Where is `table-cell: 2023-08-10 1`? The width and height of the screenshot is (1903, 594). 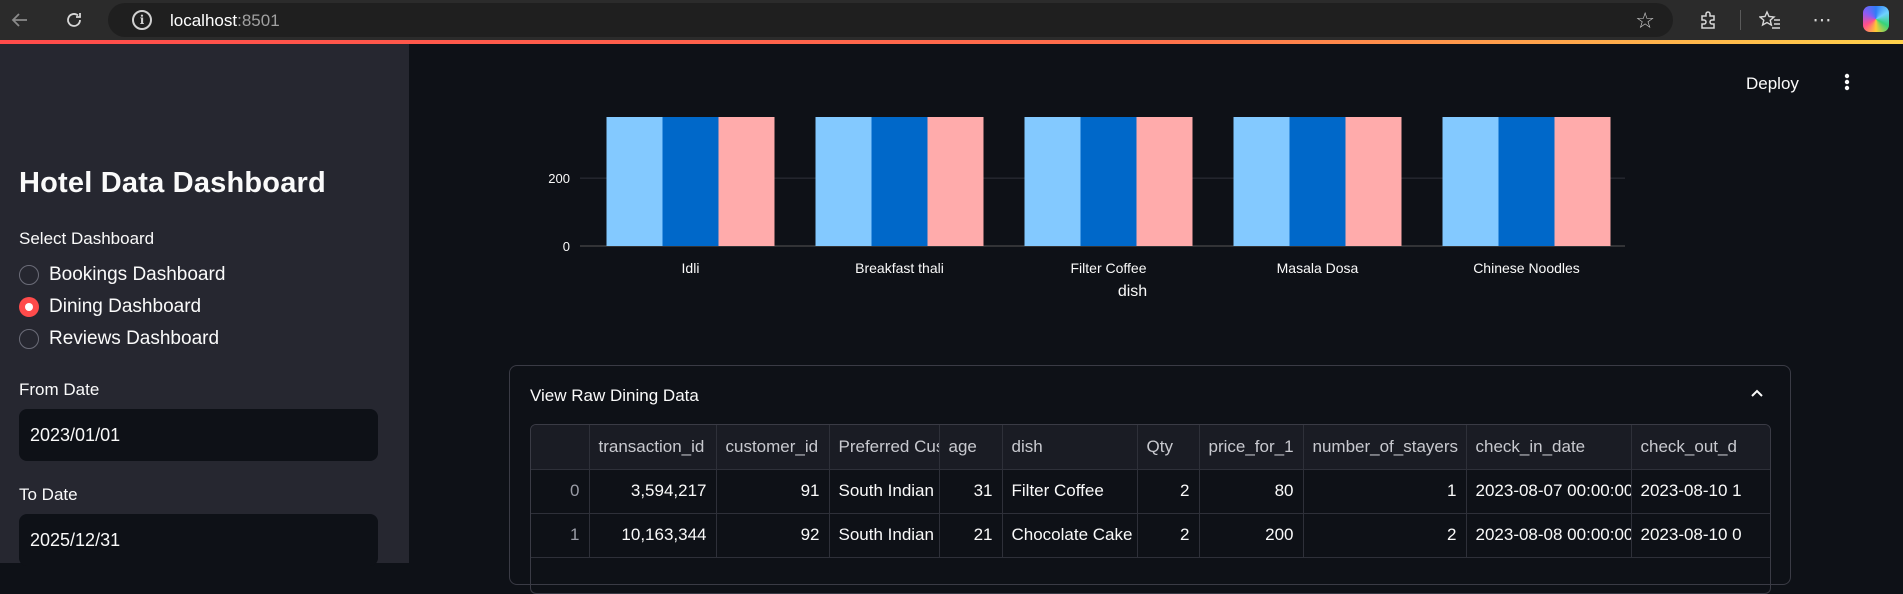 table-cell: 2023-08-10 1 is located at coordinates (1700, 491).